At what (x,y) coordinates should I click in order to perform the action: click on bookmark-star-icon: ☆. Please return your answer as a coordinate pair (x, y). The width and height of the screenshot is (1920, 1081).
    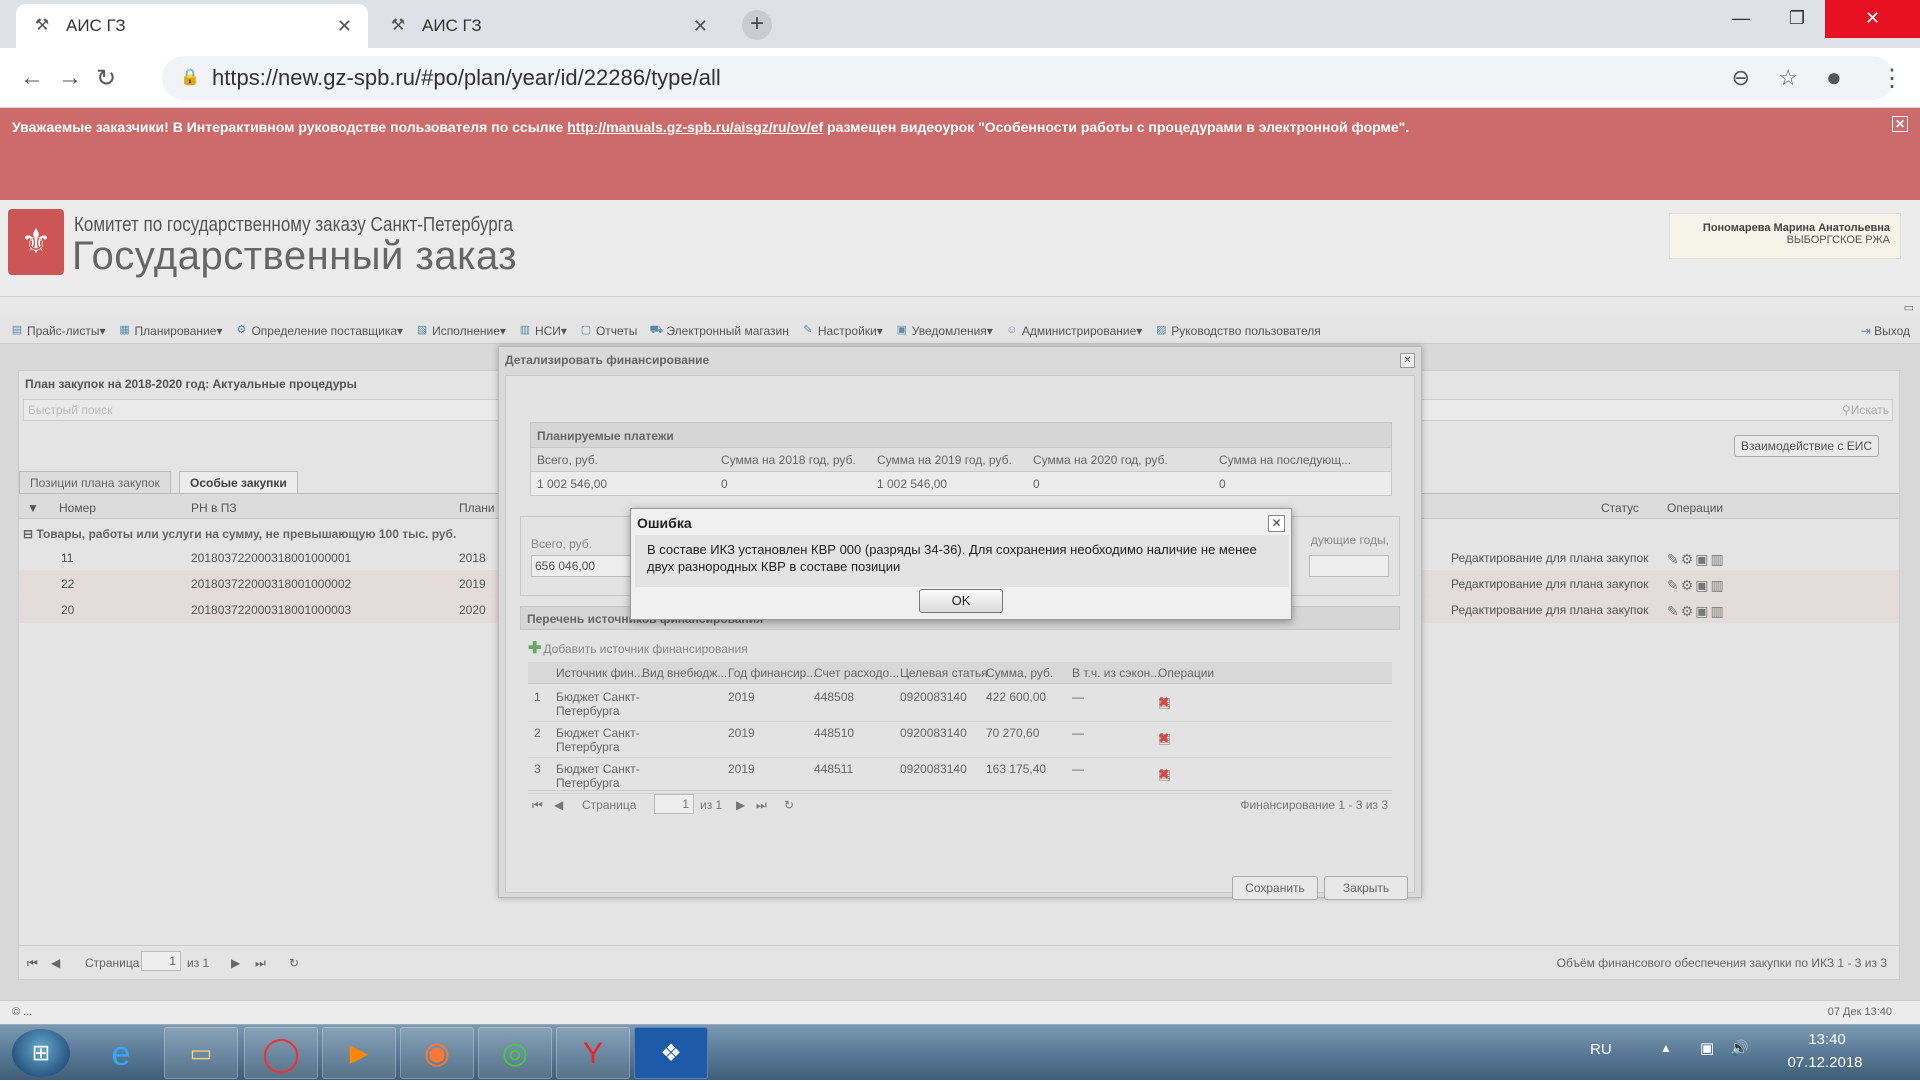
    Looking at the image, I should click on (1788, 78).